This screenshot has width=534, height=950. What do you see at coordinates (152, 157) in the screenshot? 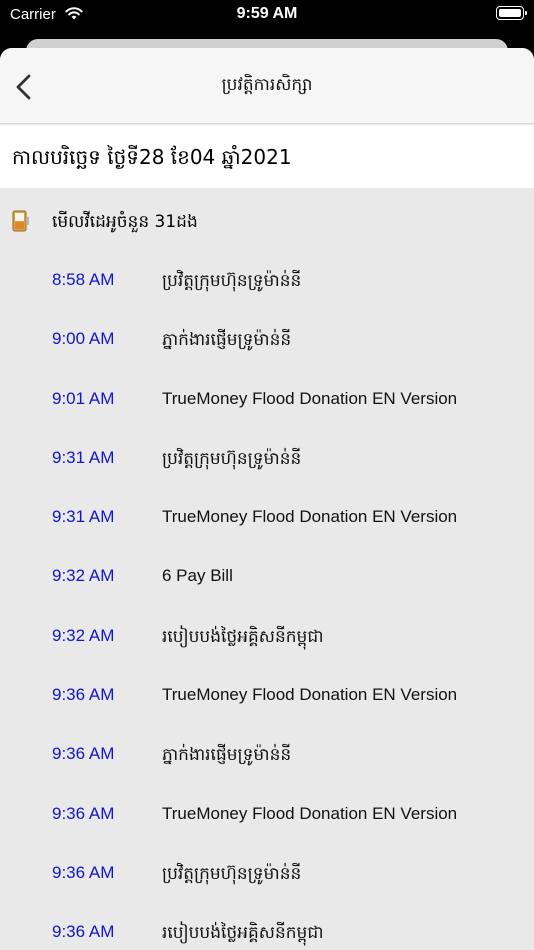
I see `date-label: កាលបរិច្ឆេទ ថ្ងៃទី28 ខែ04 ឆ្នាំ2021` at bounding box center [152, 157].